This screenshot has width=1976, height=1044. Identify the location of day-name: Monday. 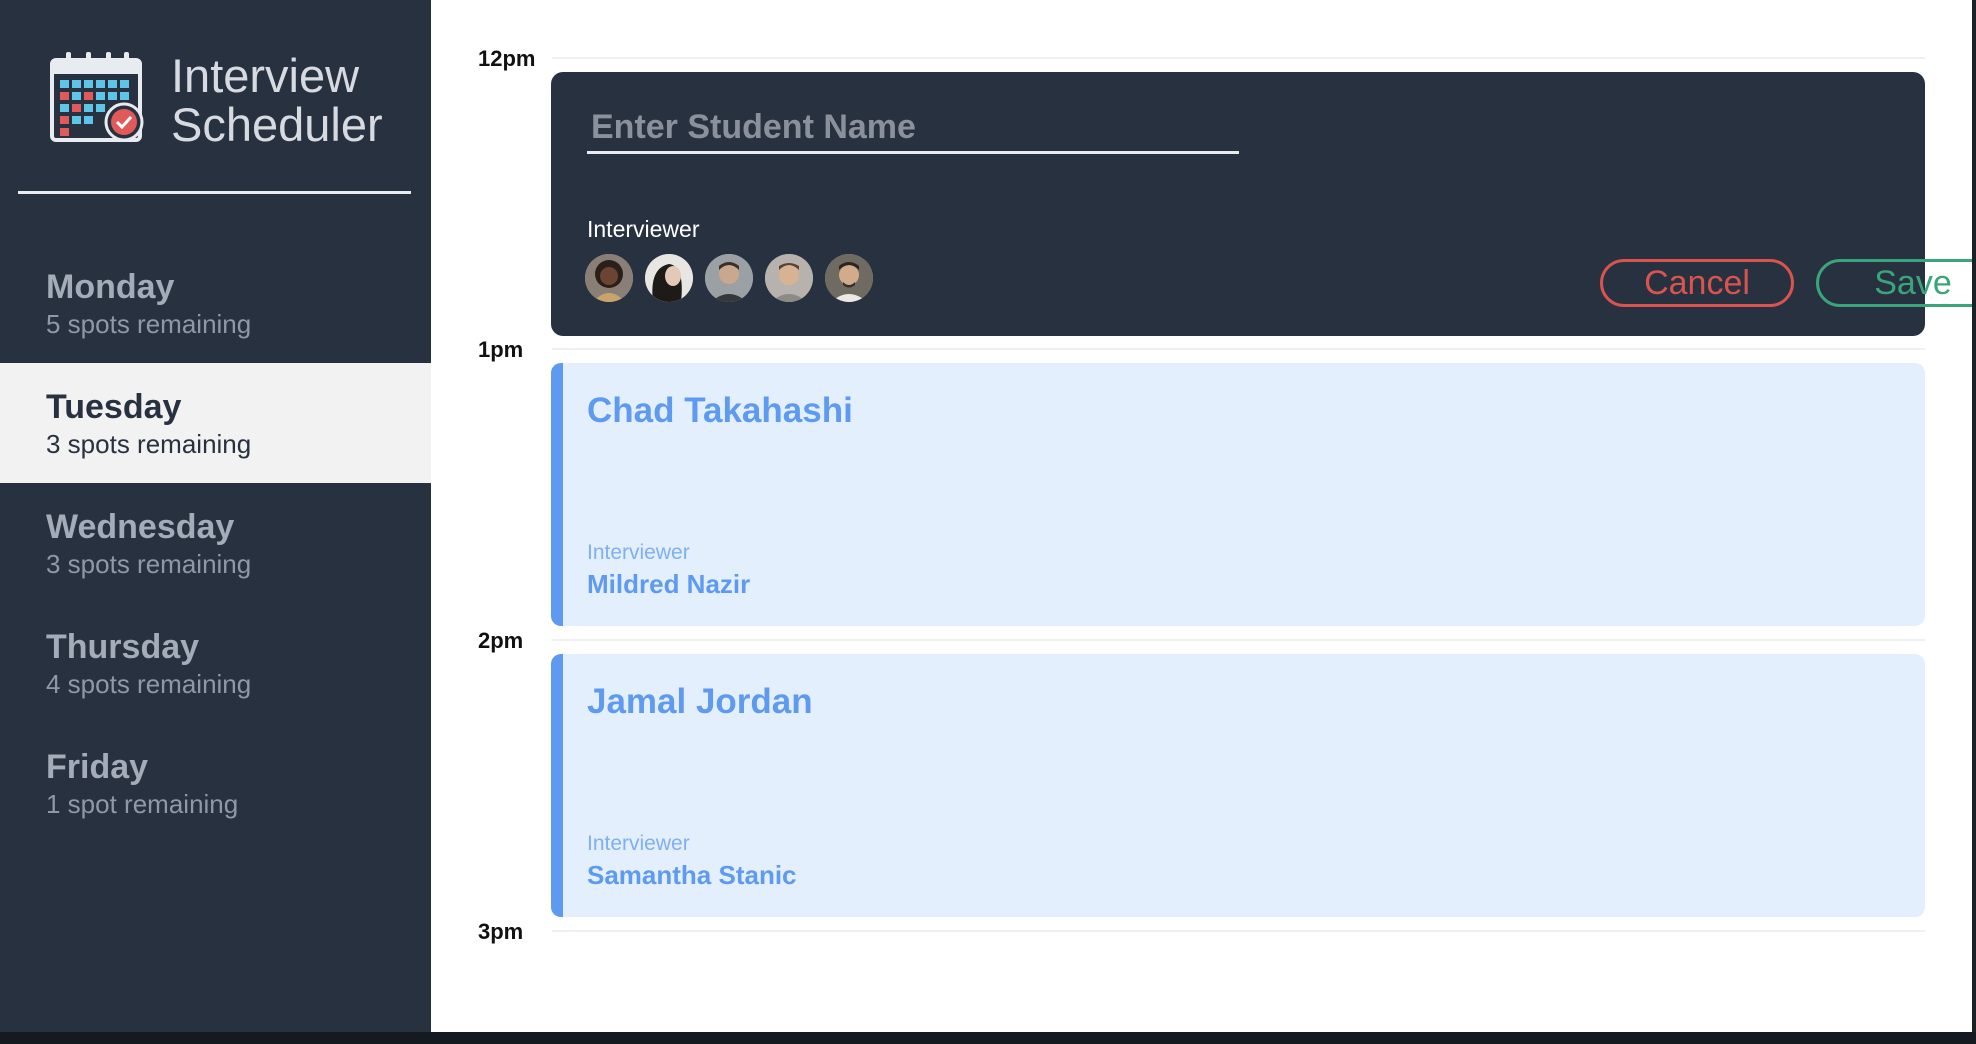
(110, 287).